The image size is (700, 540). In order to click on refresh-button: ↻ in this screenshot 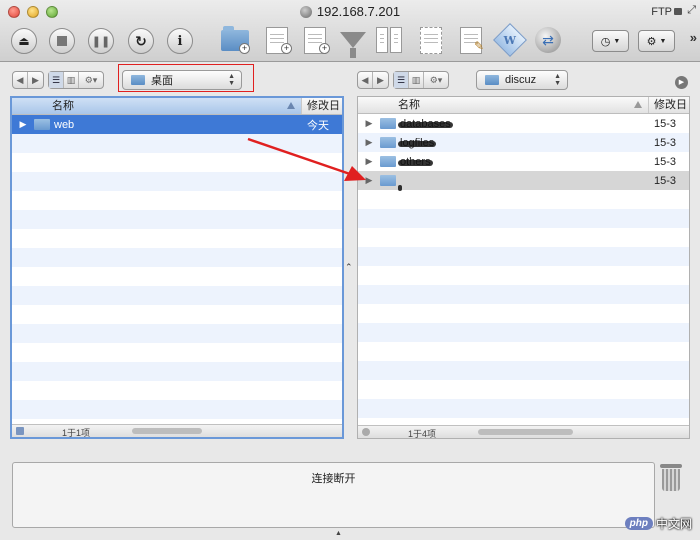, I will do `click(141, 41)`.